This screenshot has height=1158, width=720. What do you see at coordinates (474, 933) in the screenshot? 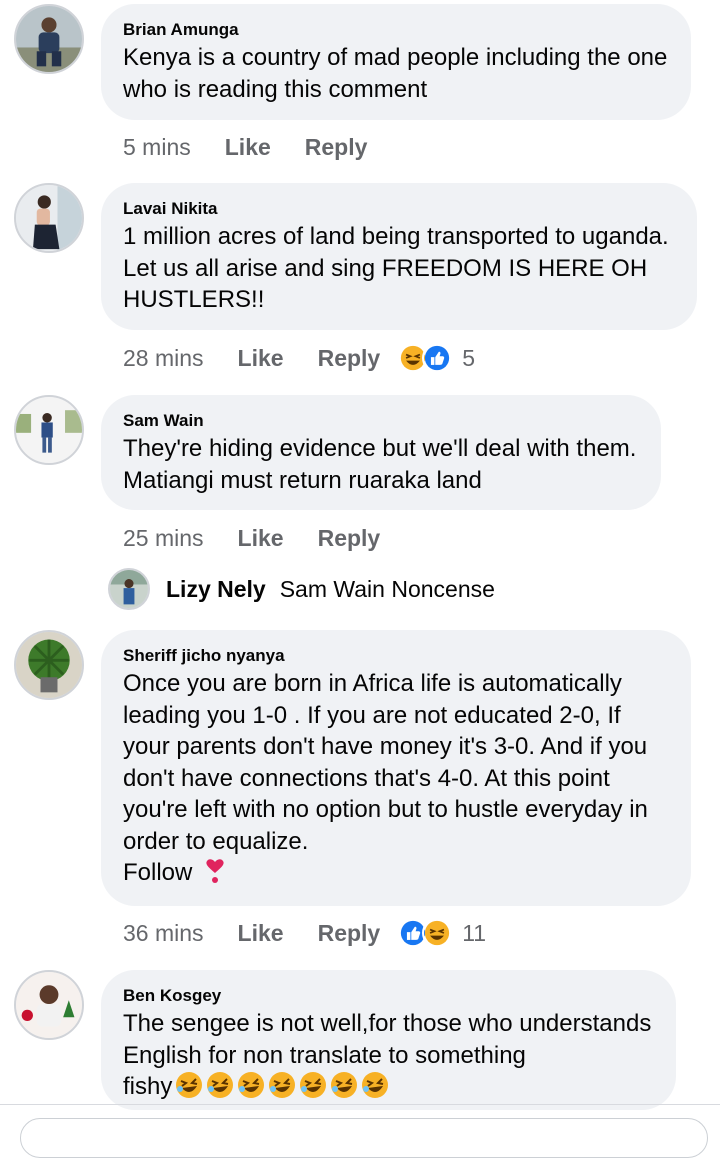
I see `reaction-count: 11` at bounding box center [474, 933].